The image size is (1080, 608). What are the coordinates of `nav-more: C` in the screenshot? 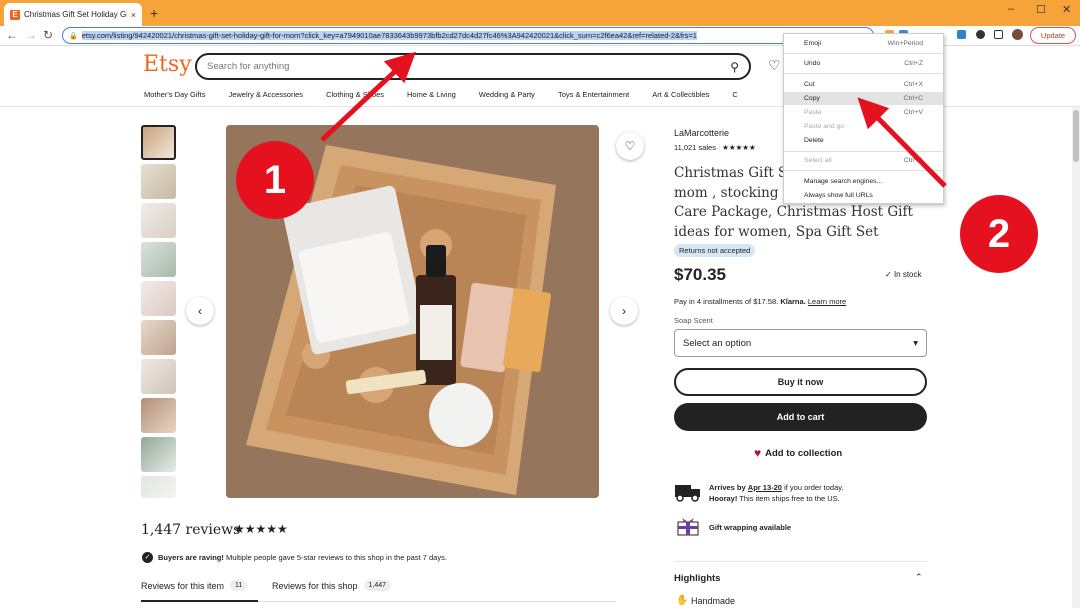 It's located at (734, 94).